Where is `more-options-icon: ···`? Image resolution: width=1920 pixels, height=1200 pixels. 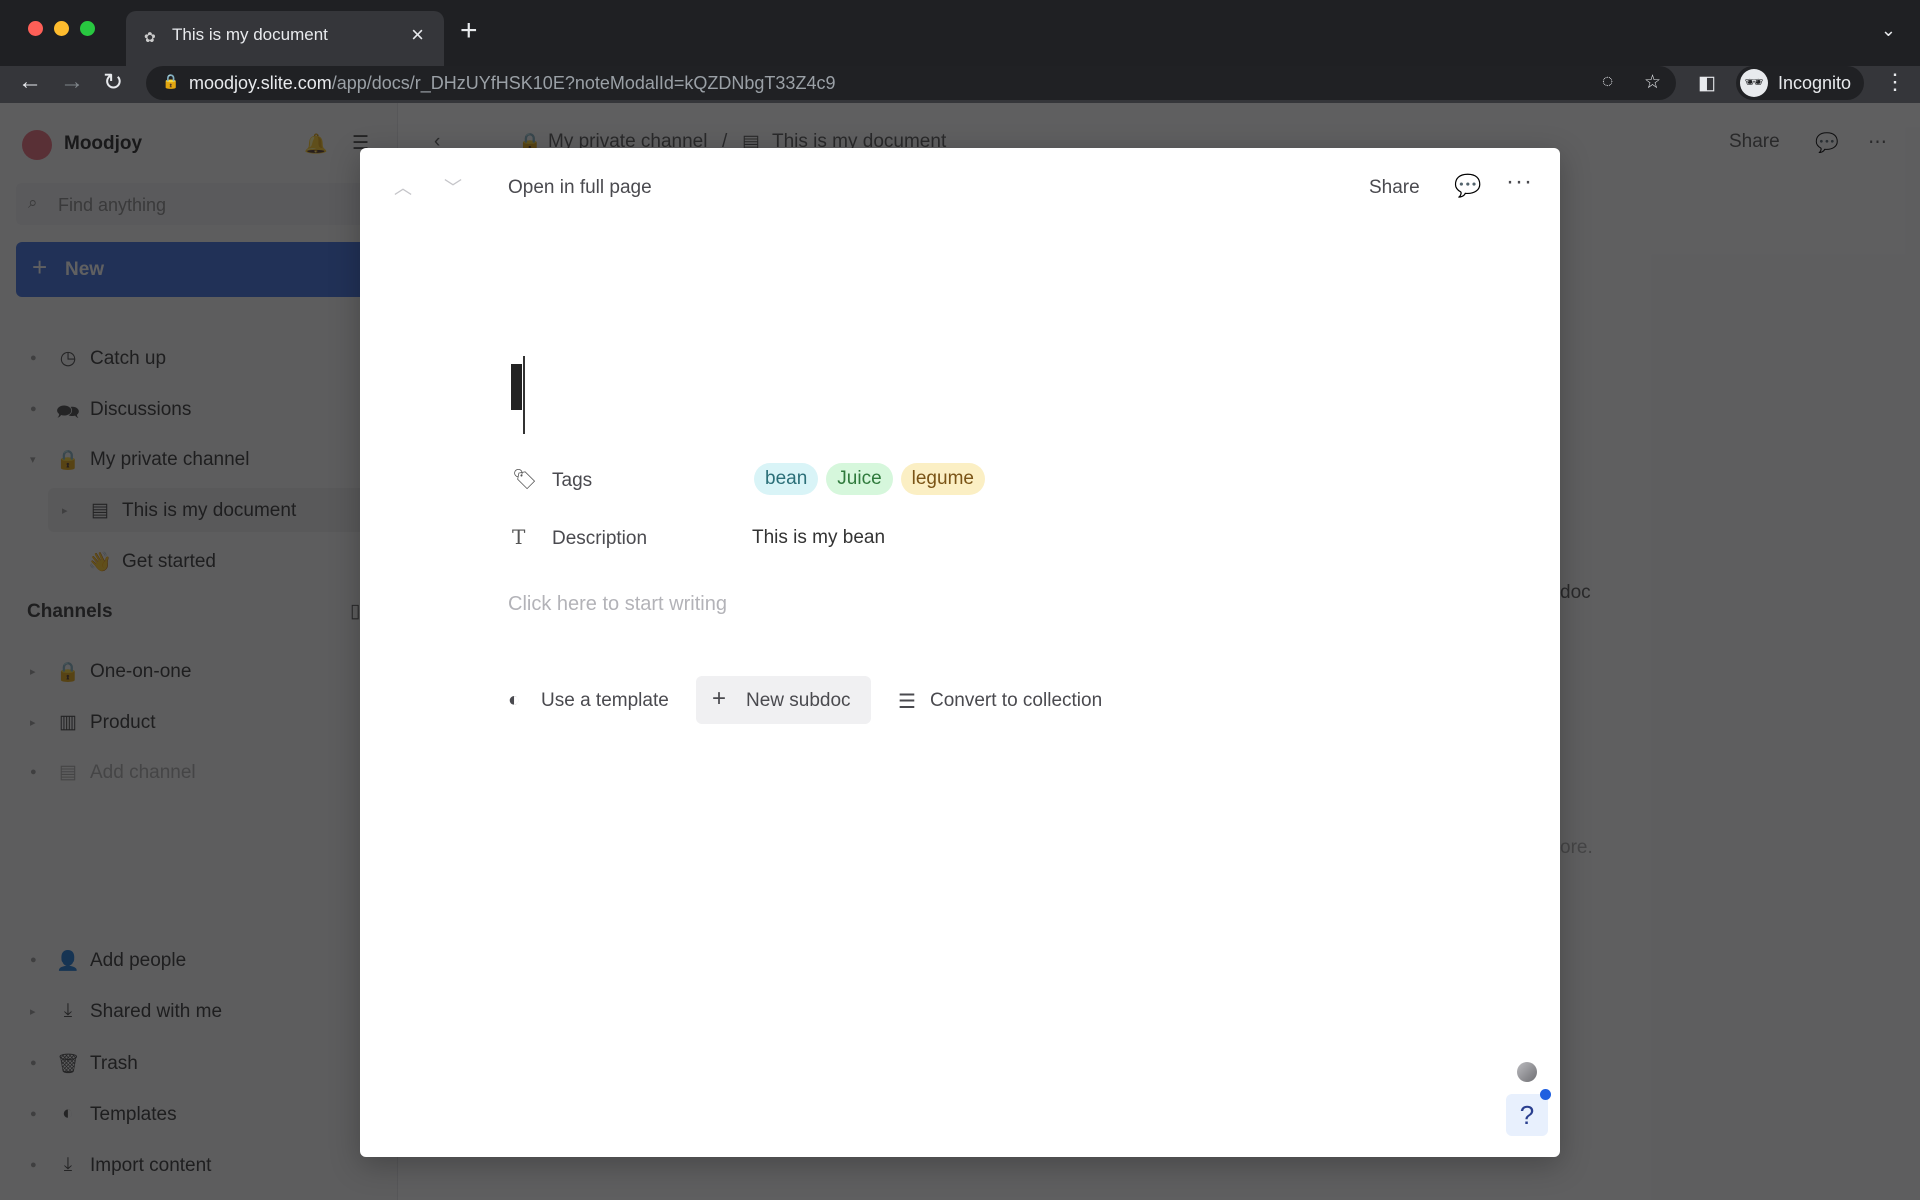
more-options-icon: ··· is located at coordinates (1519, 182).